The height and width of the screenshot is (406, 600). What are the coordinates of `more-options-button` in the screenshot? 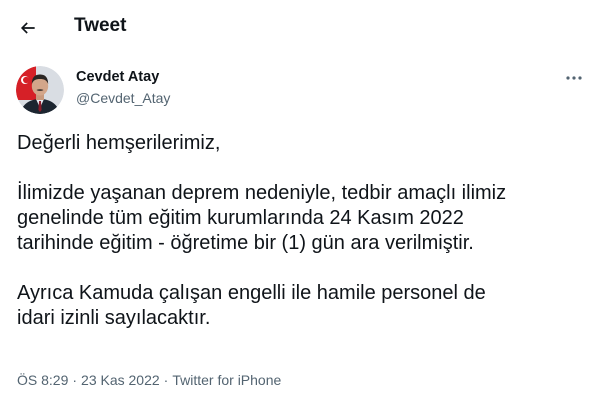 It's located at (574, 78).